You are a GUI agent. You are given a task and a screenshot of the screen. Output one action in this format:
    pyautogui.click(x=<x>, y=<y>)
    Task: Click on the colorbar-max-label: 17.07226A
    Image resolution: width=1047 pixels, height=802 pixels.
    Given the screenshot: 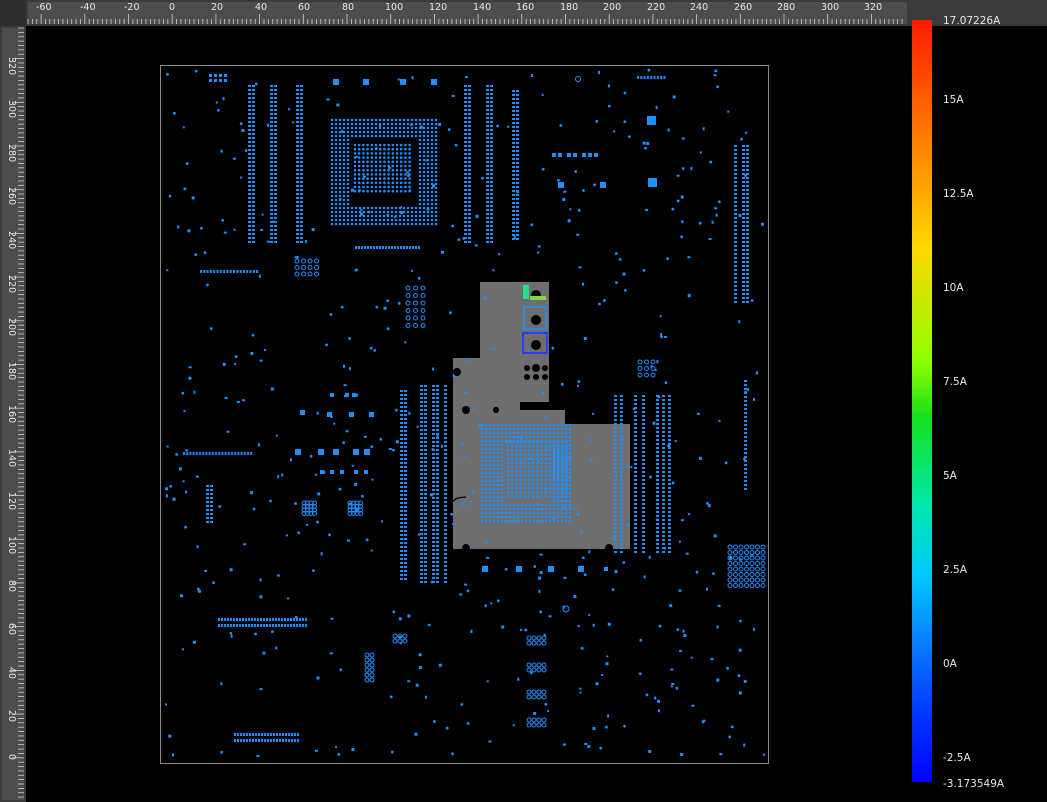 What is the action you would take?
    pyautogui.click(x=972, y=21)
    